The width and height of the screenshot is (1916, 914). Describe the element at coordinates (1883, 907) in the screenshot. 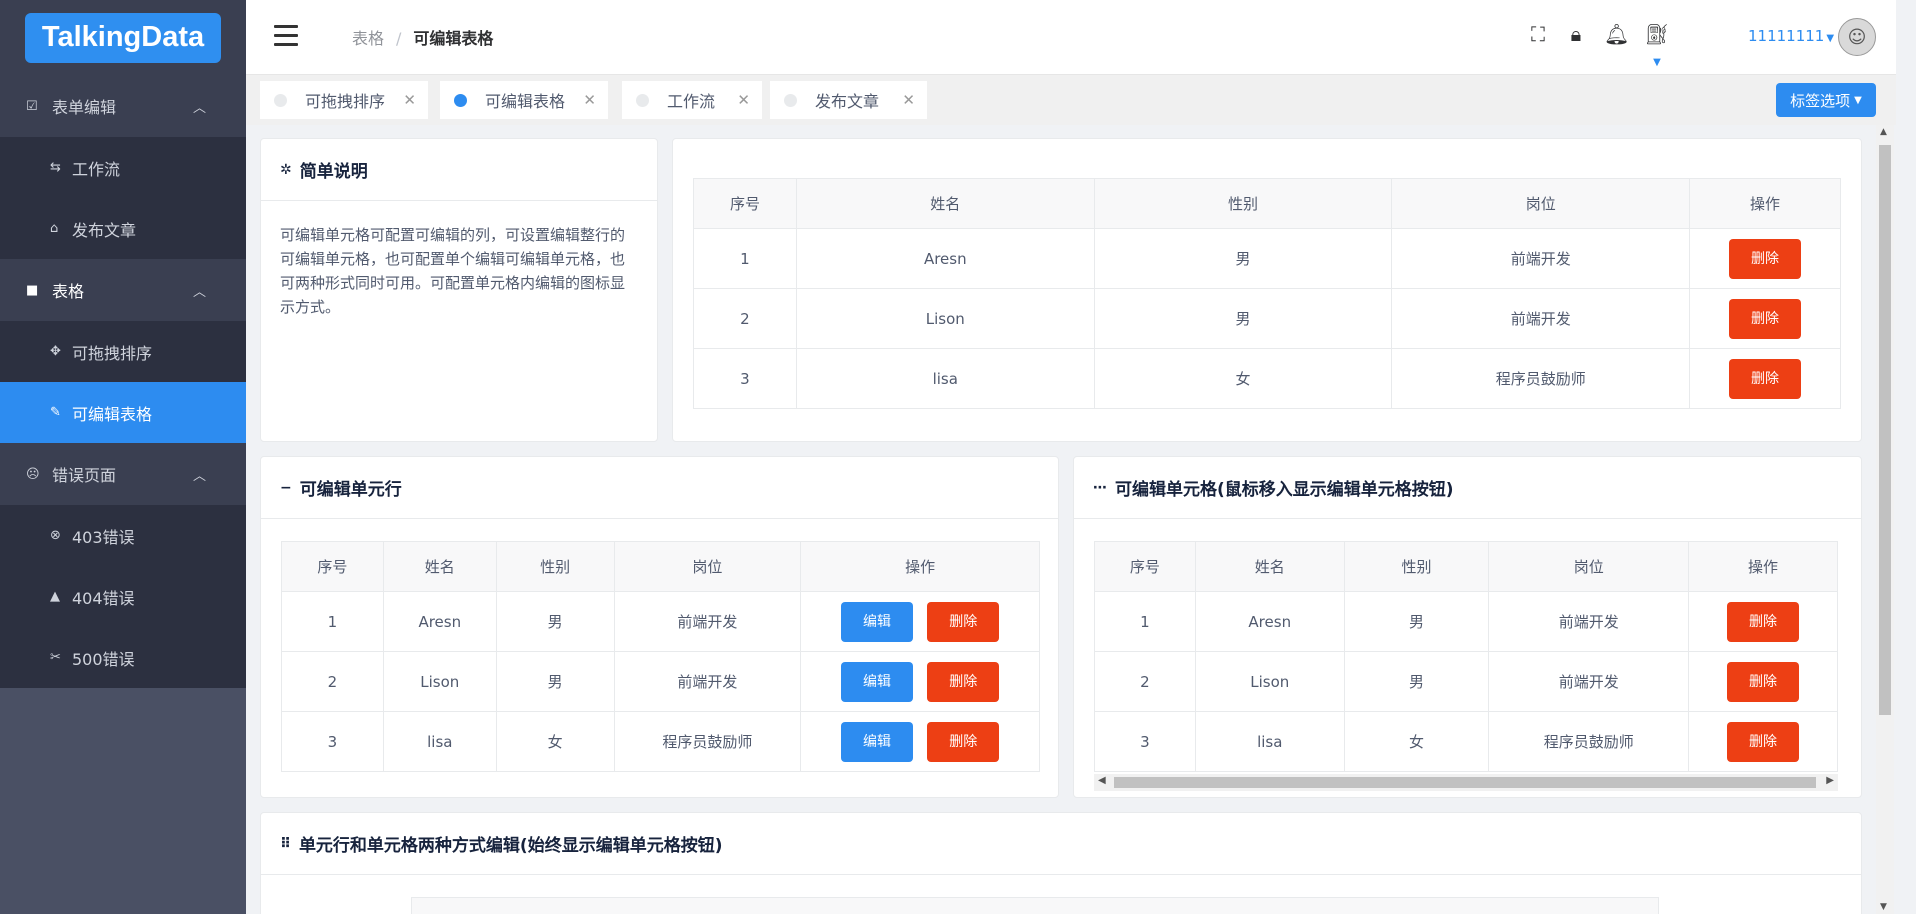

I see `scroll-down-icon: ▼` at that location.